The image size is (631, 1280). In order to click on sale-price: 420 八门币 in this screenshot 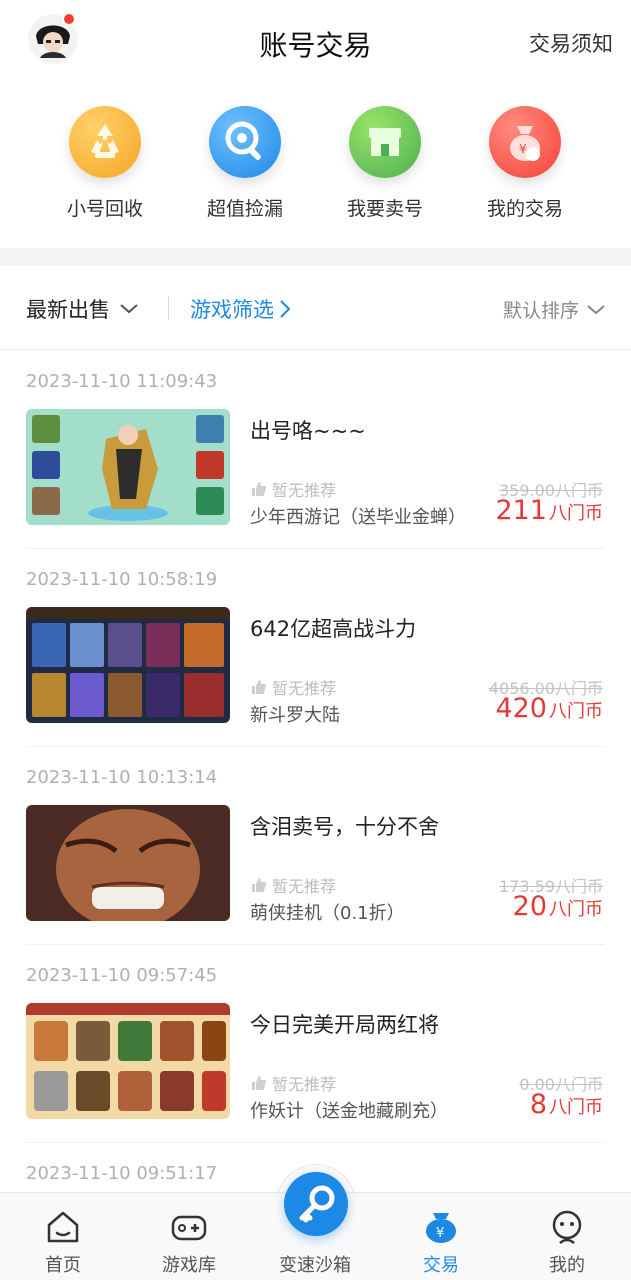, I will do `click(549, 708)`.